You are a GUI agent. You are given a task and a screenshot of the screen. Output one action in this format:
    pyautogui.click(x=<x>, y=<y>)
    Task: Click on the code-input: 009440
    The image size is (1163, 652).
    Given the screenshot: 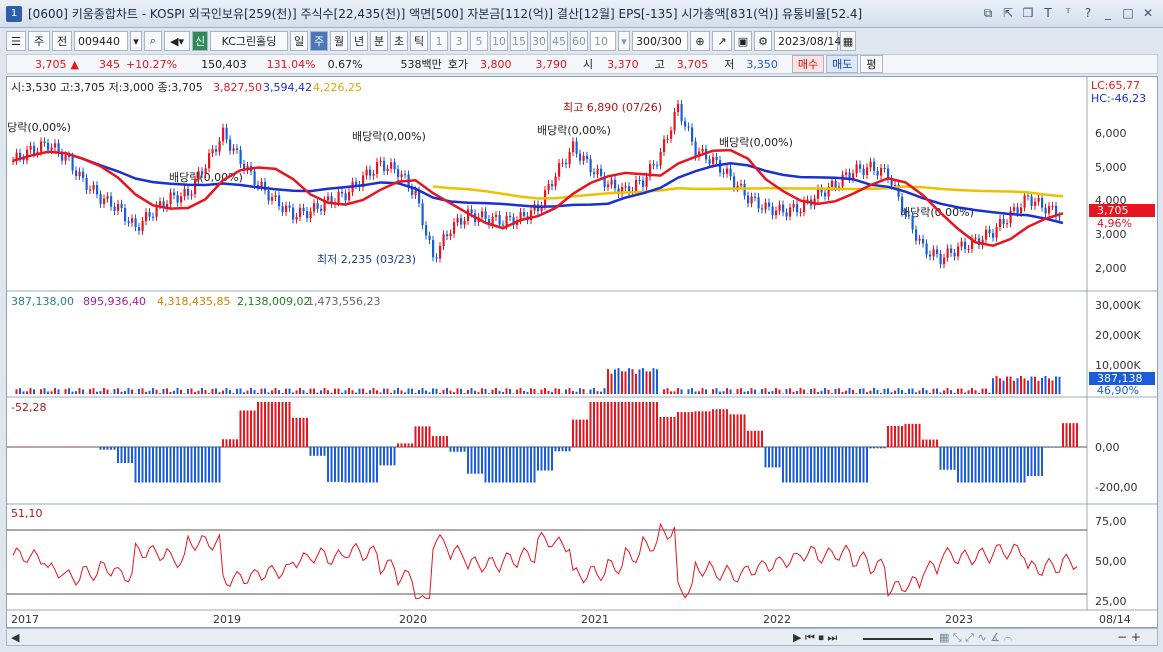 What is the action you would take?
    pyautogui.click(x=101, y=41)
    